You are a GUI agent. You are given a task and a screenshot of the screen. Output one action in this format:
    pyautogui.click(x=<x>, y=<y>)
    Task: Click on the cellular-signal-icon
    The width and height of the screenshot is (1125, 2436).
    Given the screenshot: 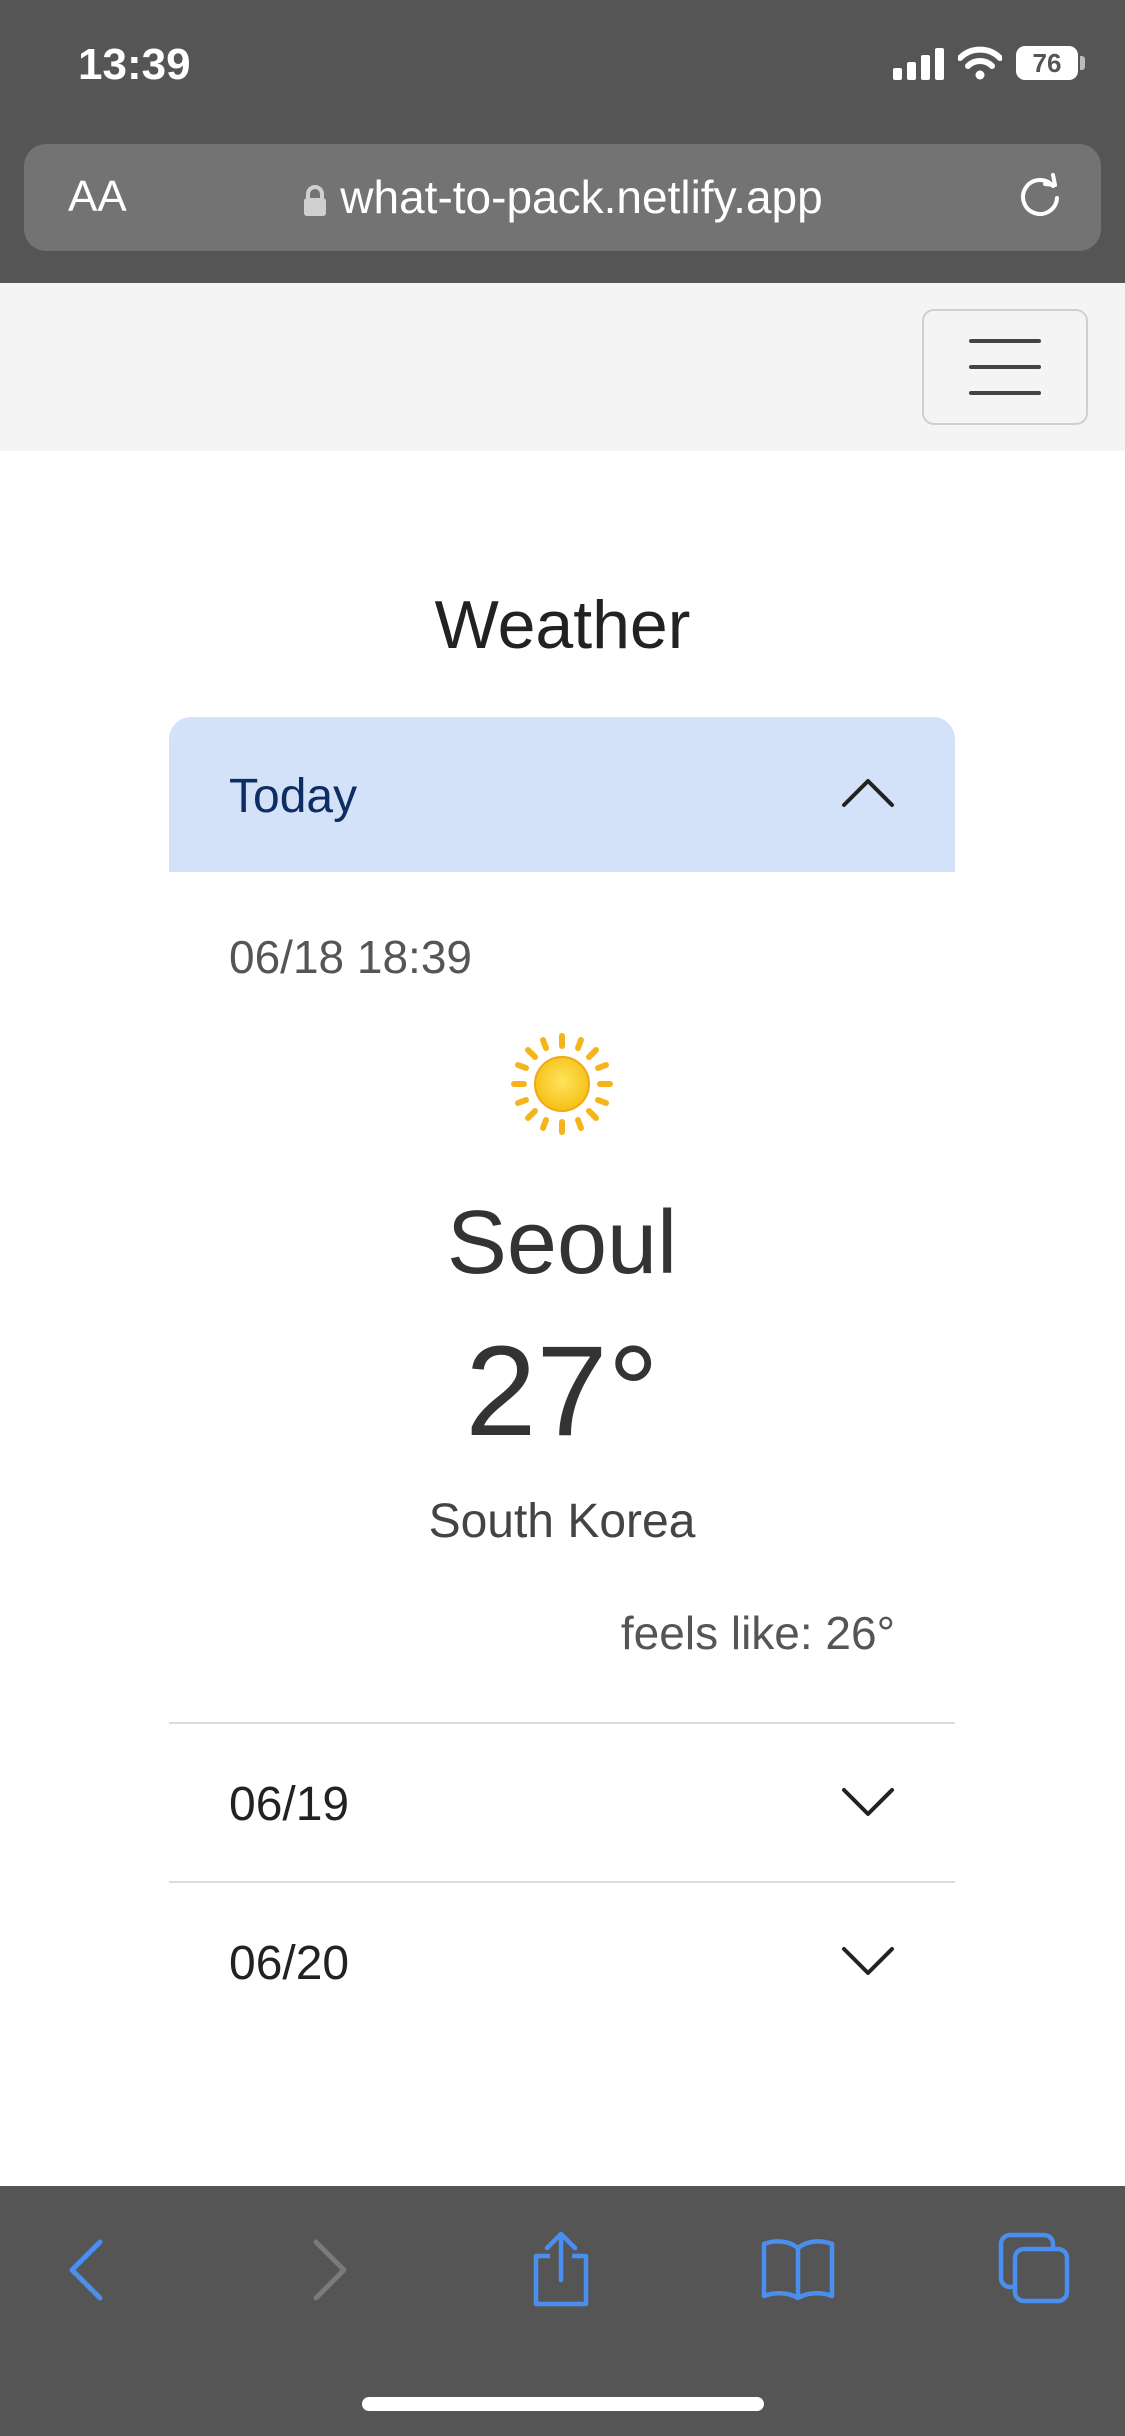 What is the action you would take?
    pyautogui.click(x=918, y=63)
    